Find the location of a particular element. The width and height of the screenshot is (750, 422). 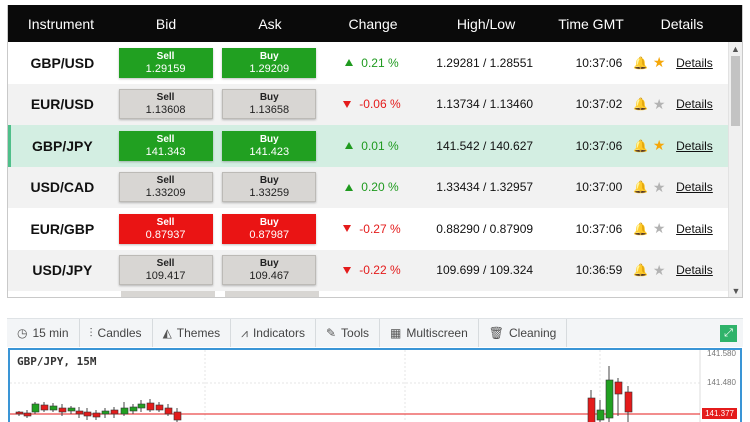

sell-button: Sell 0.87937 is located at coordinates (165, 228).